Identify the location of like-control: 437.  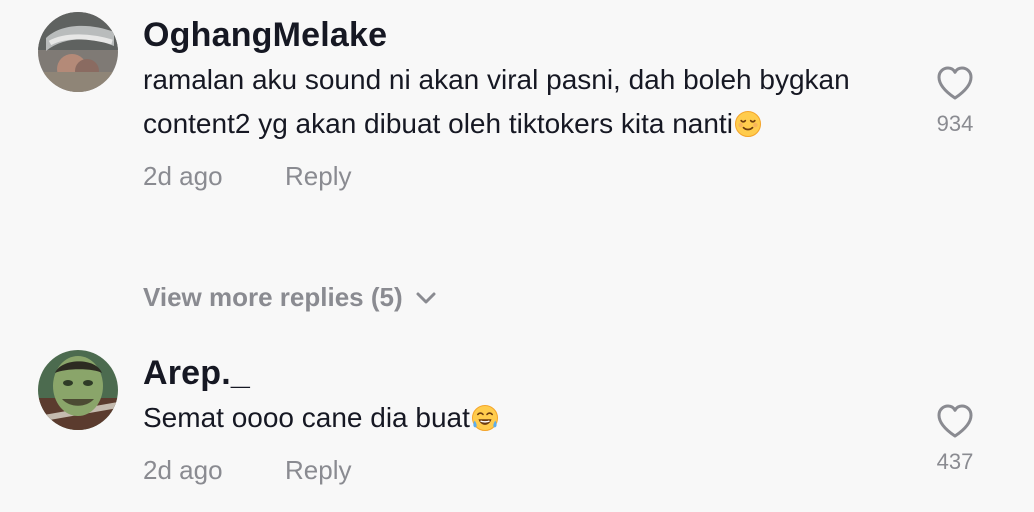
(955, 438).